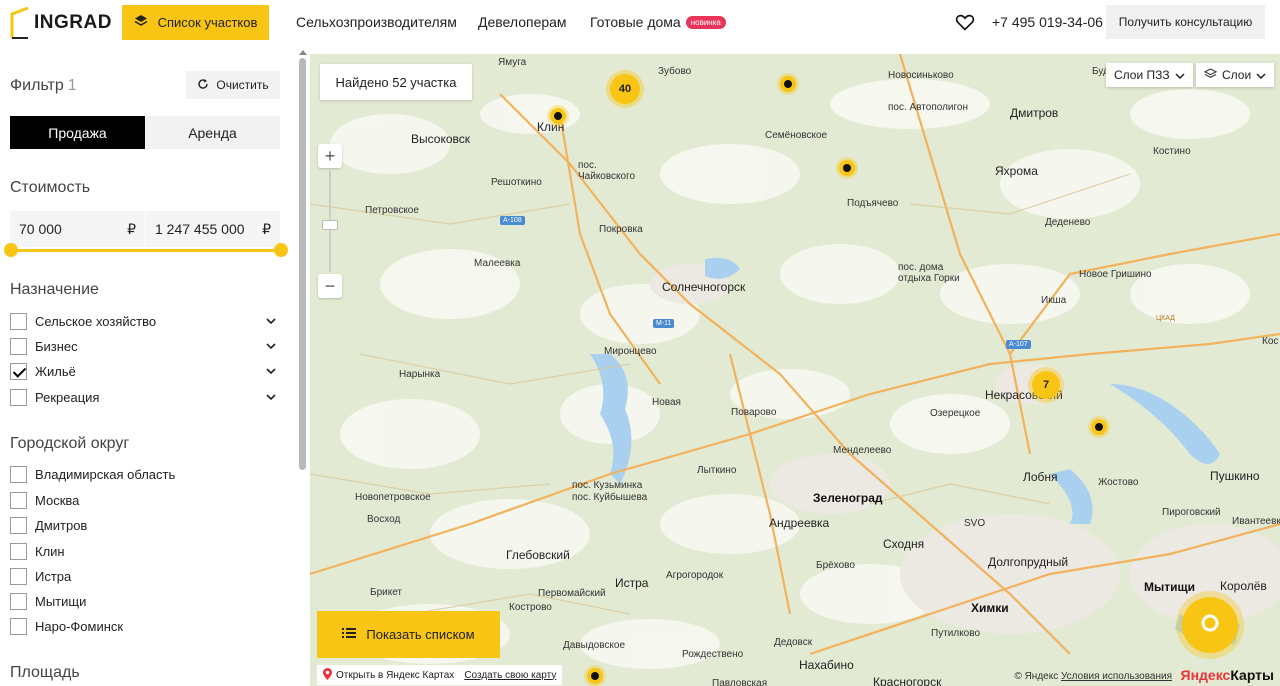  Describe the element at coordinates (18, 371) in the screenshot. I see `checkbox-checked` at that location.